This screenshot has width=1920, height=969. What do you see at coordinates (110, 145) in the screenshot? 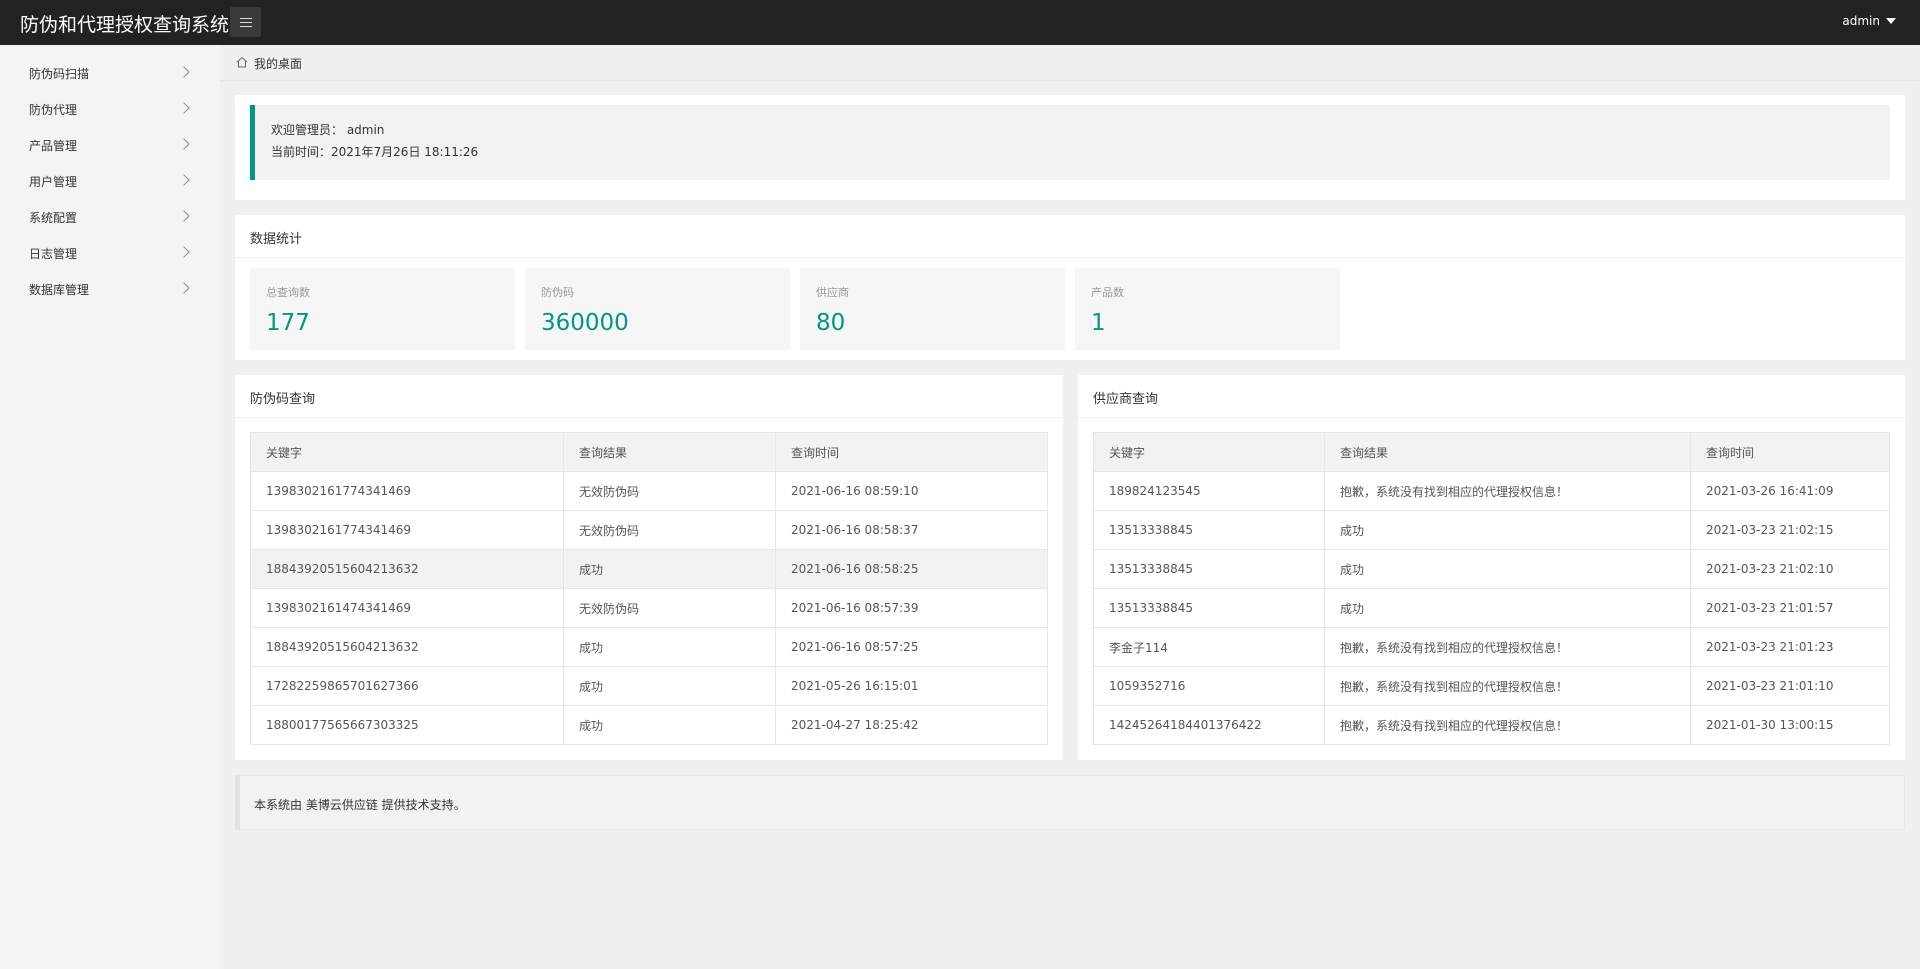
I see `sidebar-item-products: 产品管理` at bounding box center [110, 145].